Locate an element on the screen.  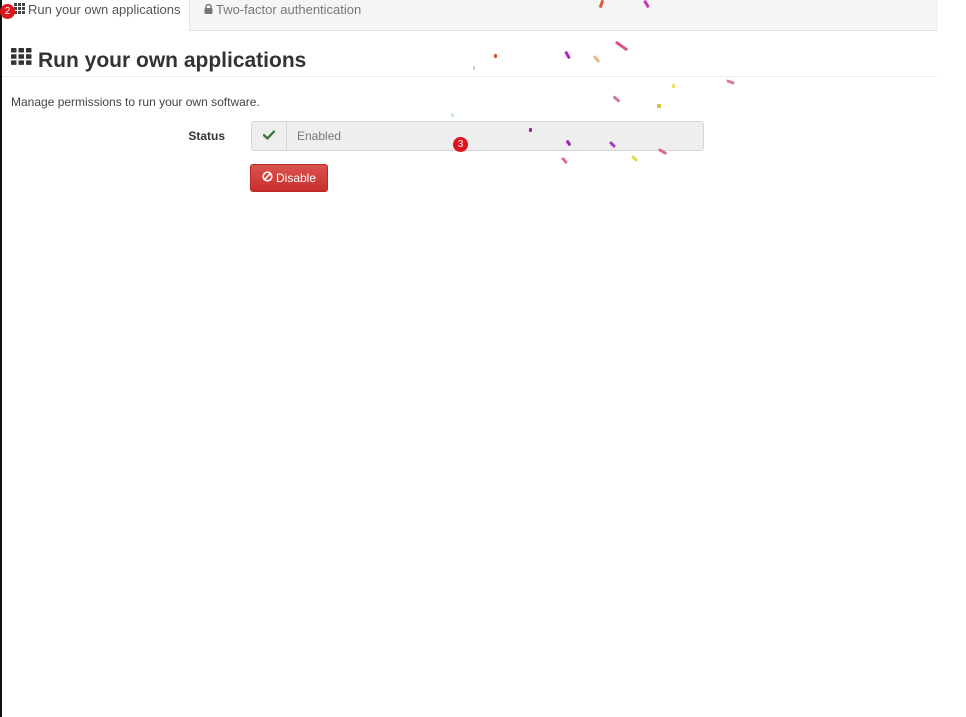
tab-label: Two-factor authentication is located at coordinates (289, 9).